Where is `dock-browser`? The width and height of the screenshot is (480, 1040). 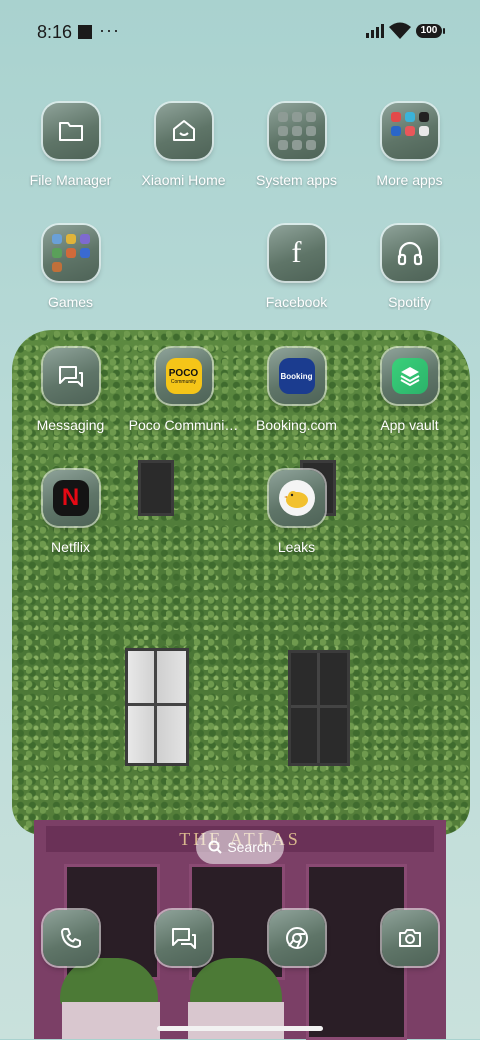
dock-browser is located at coordinates (296, 938).